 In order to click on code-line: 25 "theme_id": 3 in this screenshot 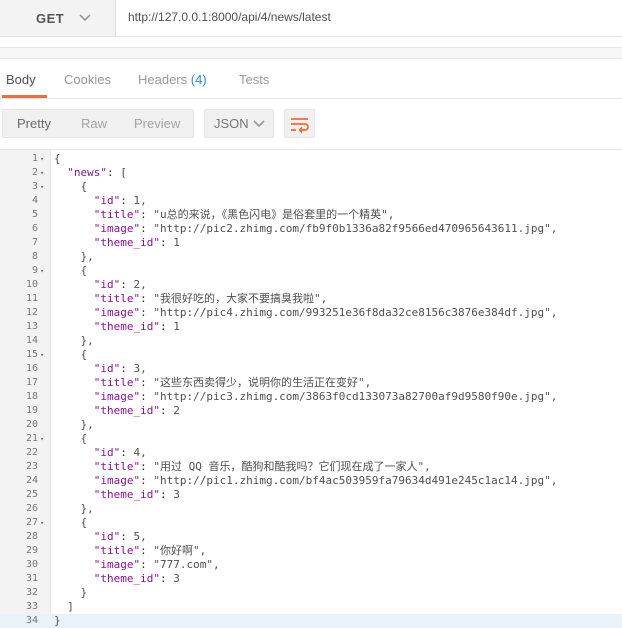, I will do `click(311, 495)`.